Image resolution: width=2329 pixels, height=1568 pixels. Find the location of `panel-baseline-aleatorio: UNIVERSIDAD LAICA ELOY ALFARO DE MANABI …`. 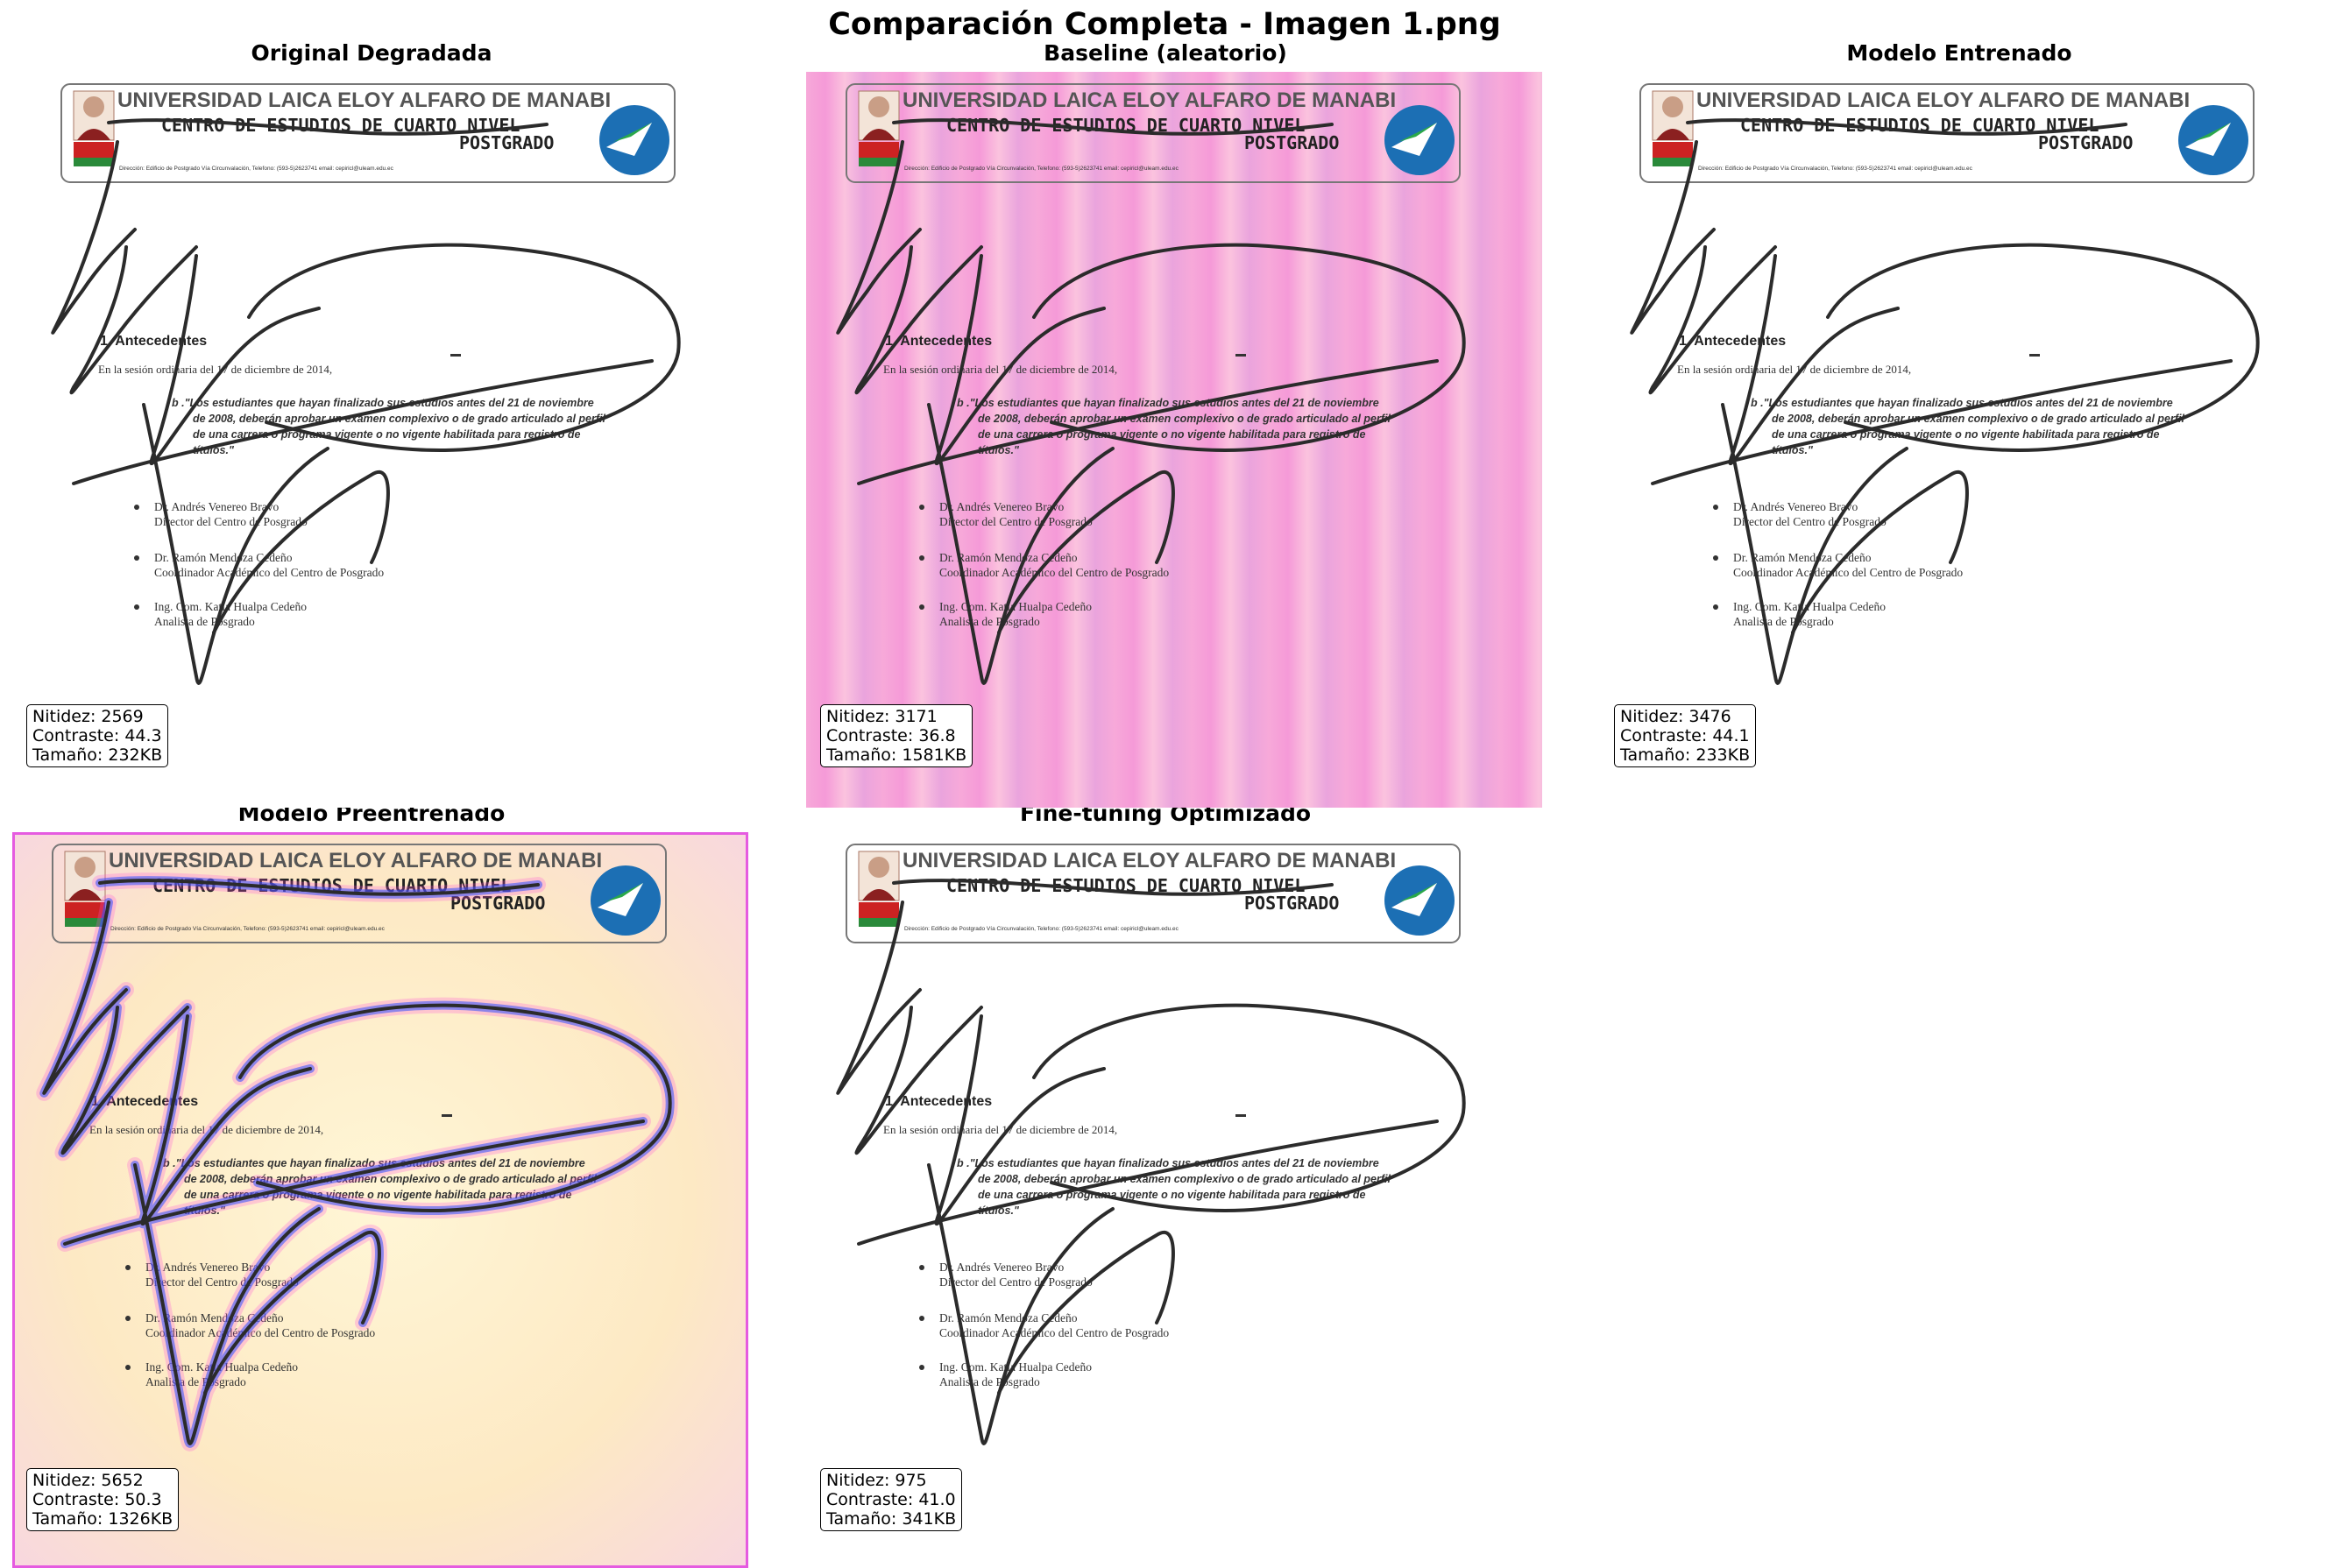

panel-baseline-aleatorio: UNIVERSIDAD LAICA ELOY ALFARO DE MANABI … is located at coordinates (1174, 440).